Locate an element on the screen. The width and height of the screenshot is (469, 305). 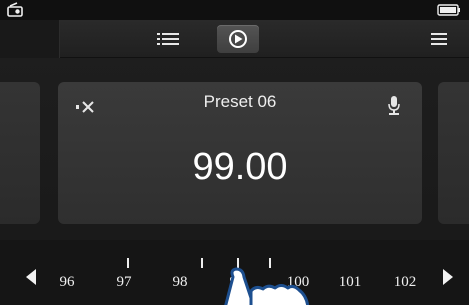
list-view-icon is located at coordinates (169, 39).